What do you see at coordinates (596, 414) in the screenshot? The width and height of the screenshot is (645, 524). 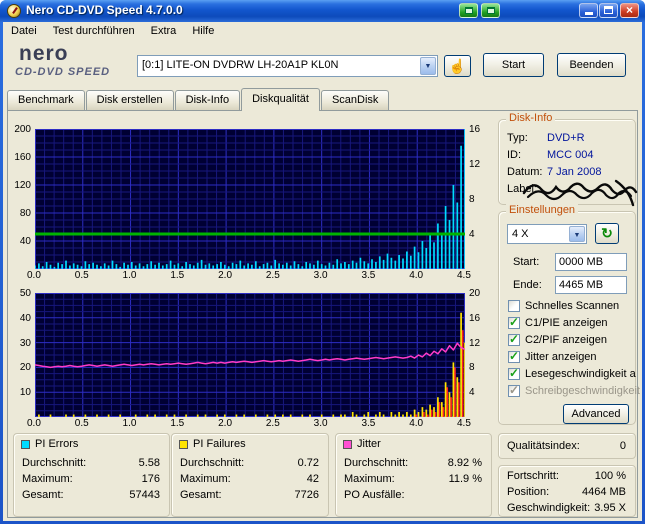 I see `advanced-button: Advanced` at bounding box center [596, 414].